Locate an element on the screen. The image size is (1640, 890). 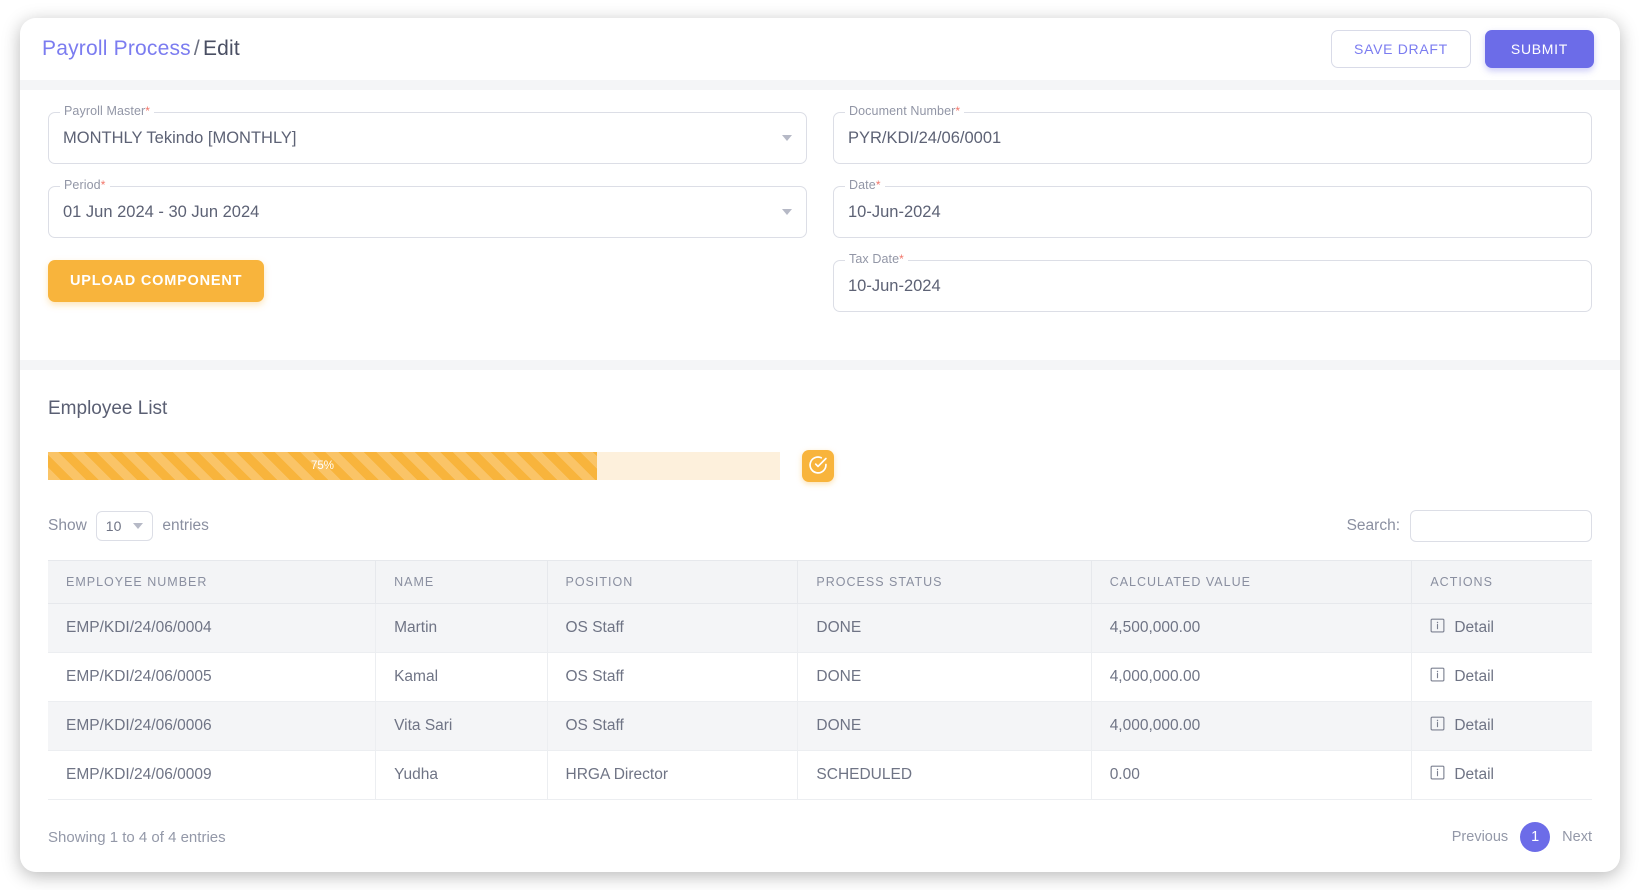
cell-employee-number: EMP/KDI/24/06/0006 is located at coordinates (212, 726).